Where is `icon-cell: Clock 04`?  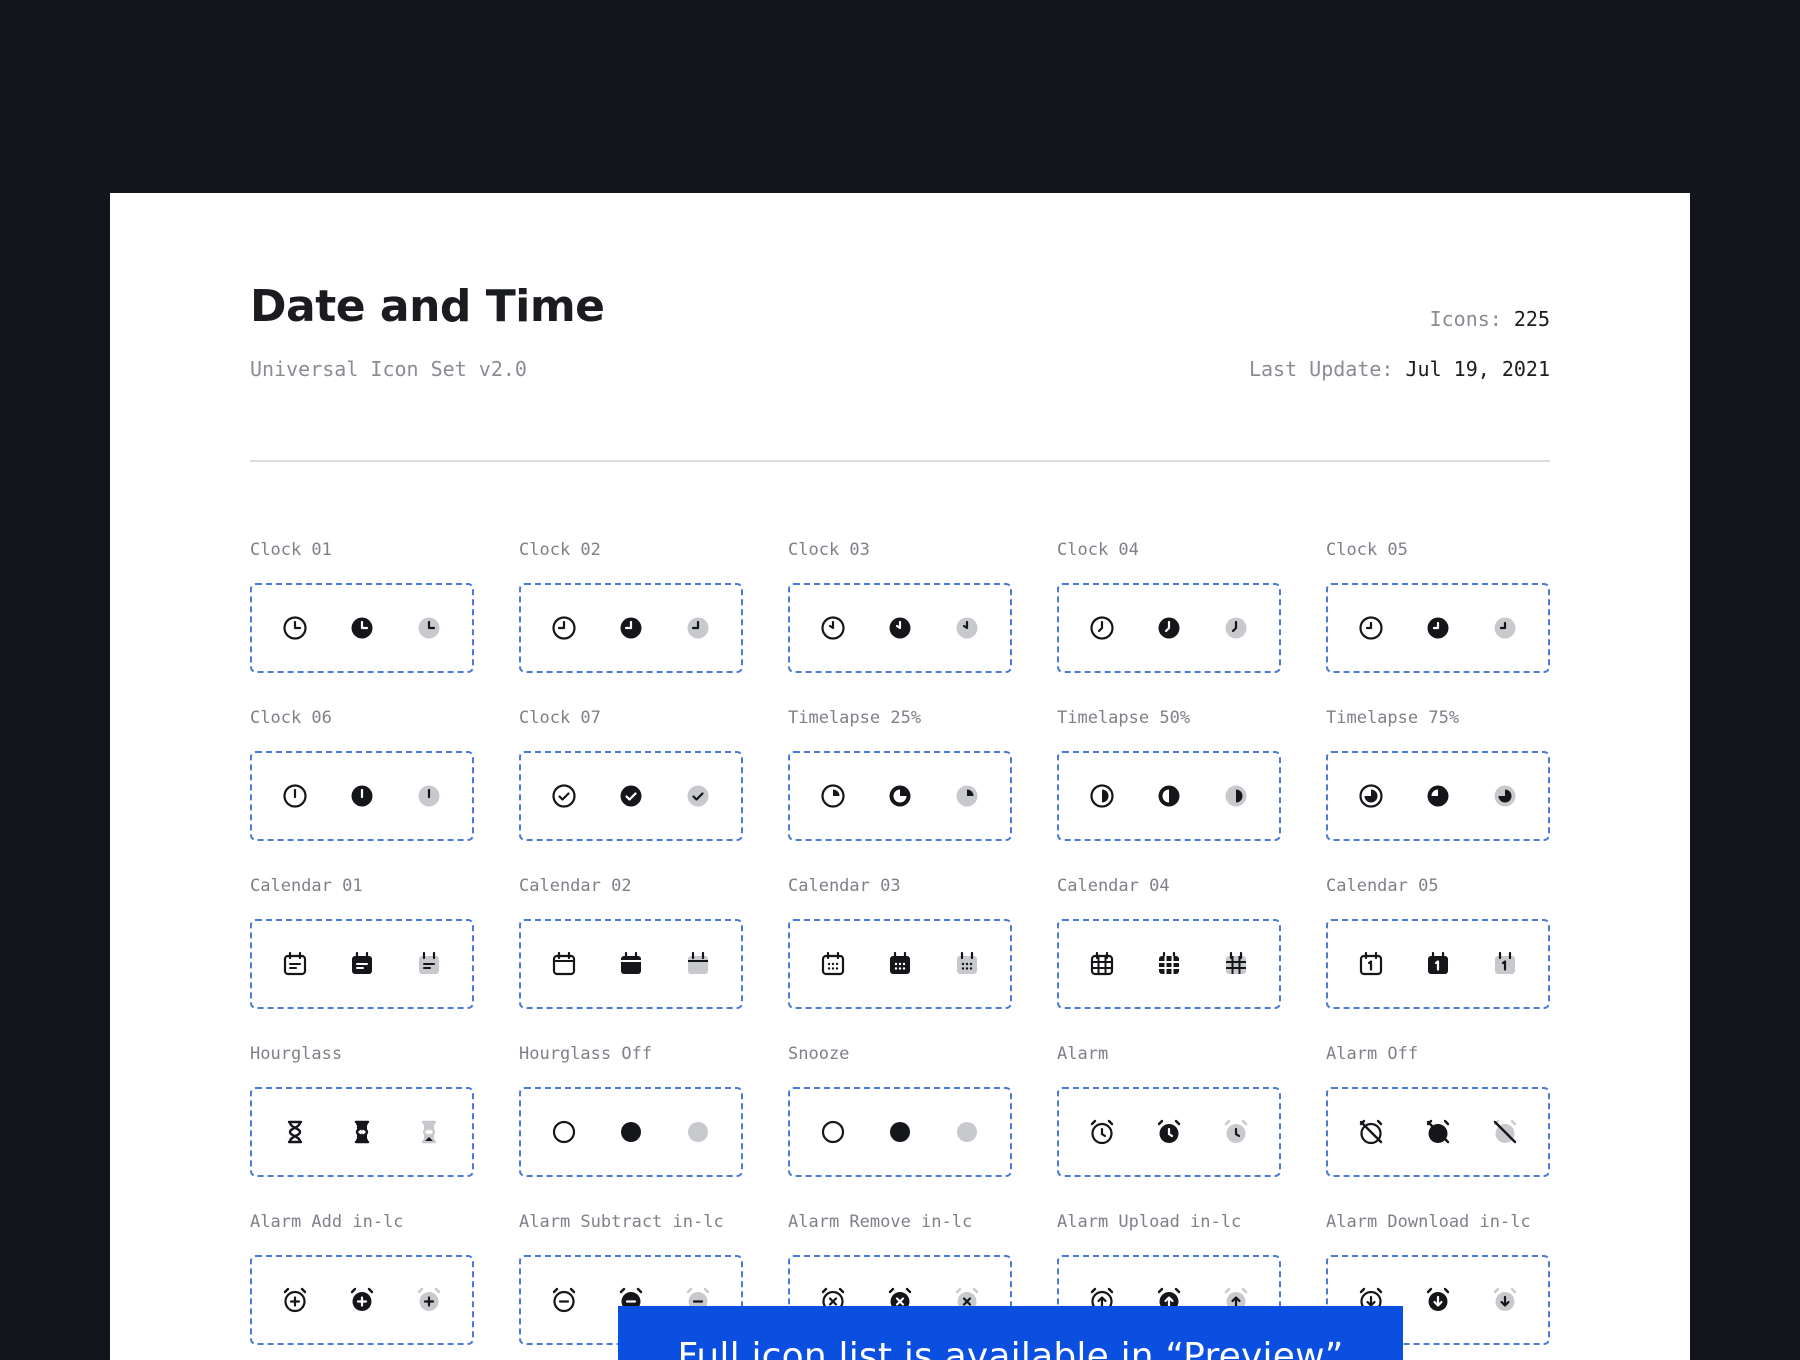 icon-cell: Clock 04 is located at coordinates (1169, 605).